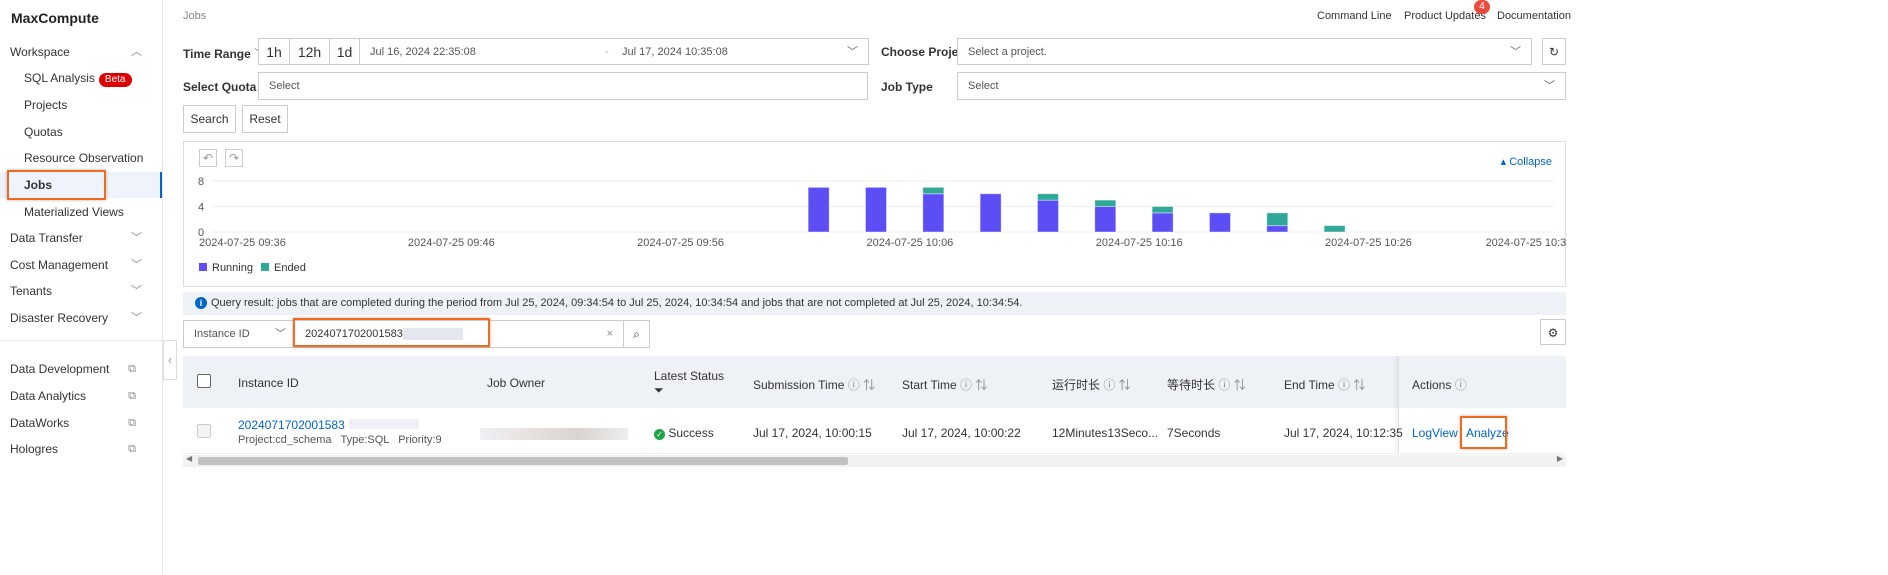 Image resolution: width=1888 pixels, height=575 pixels. What do you see at coordinates (265, 119) in the screenshot?
I see `reset-button: Reset` at bounding box center [265, 119].